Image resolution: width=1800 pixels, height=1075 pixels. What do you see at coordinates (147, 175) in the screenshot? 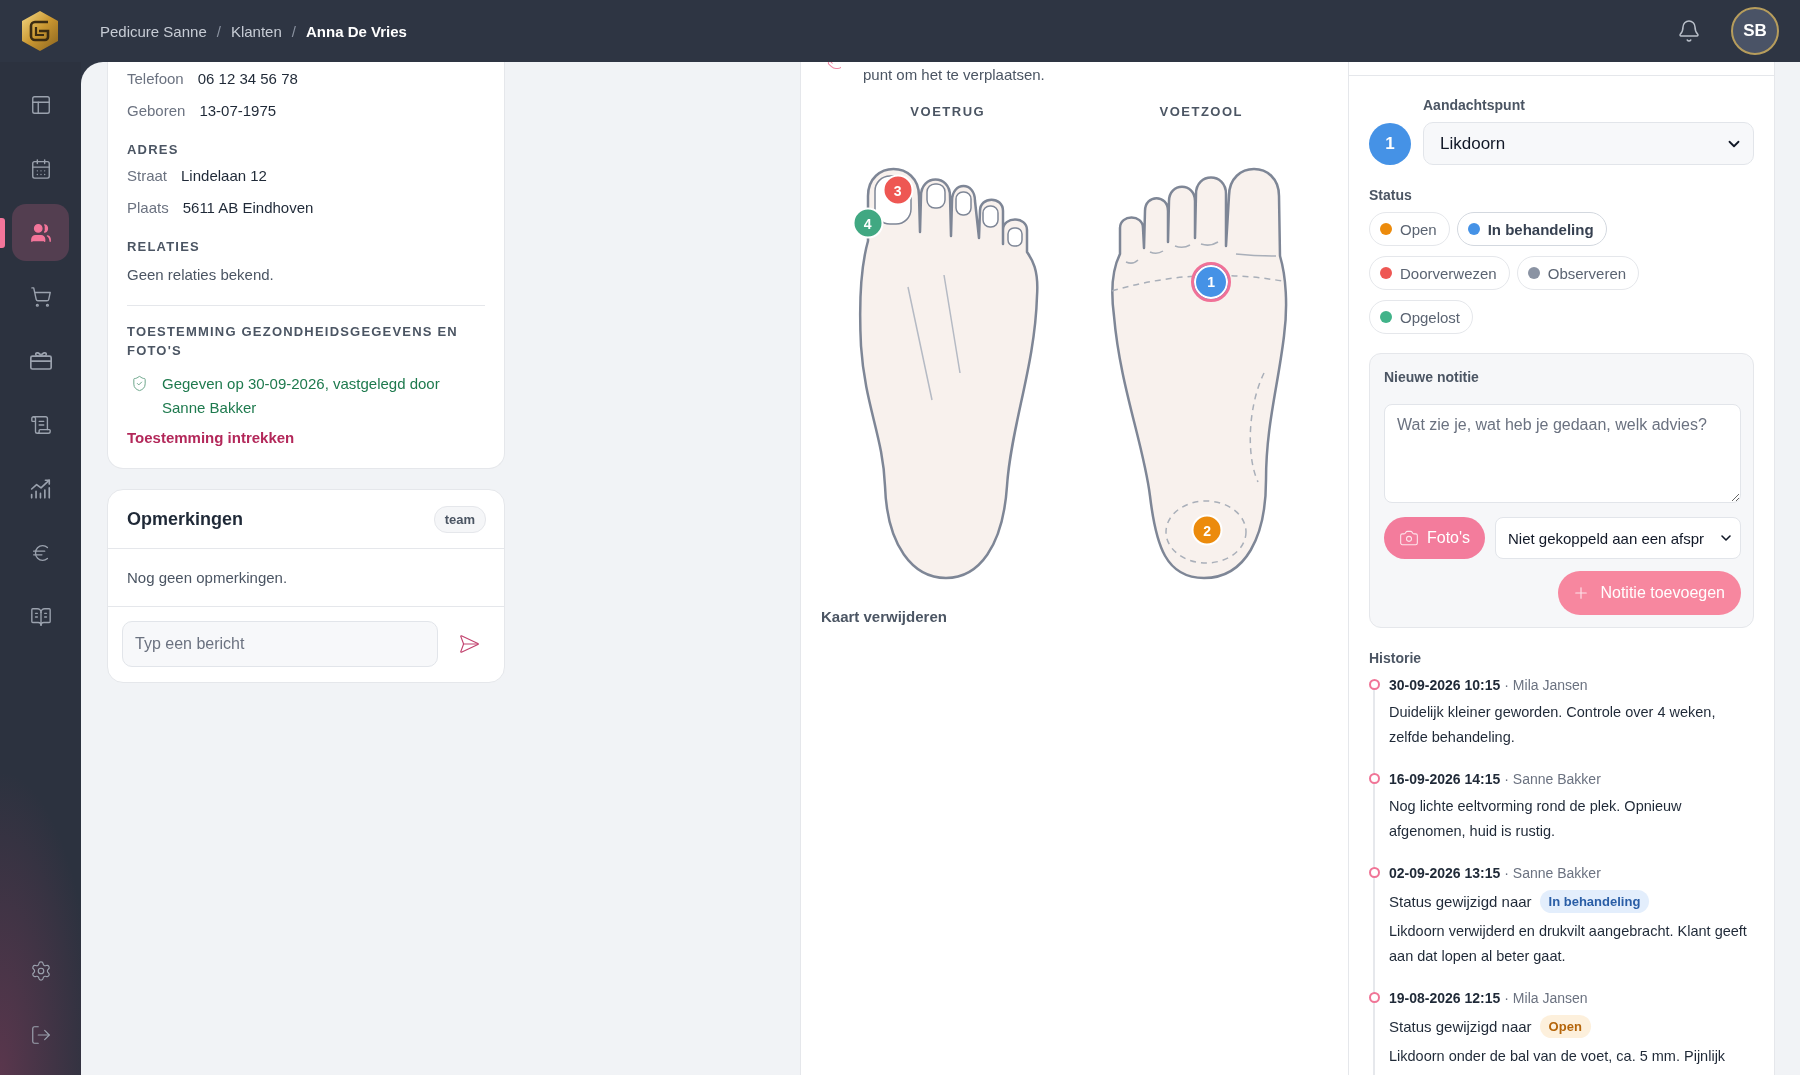
I see `field-label: Straat` at bounding box center [147, 175].